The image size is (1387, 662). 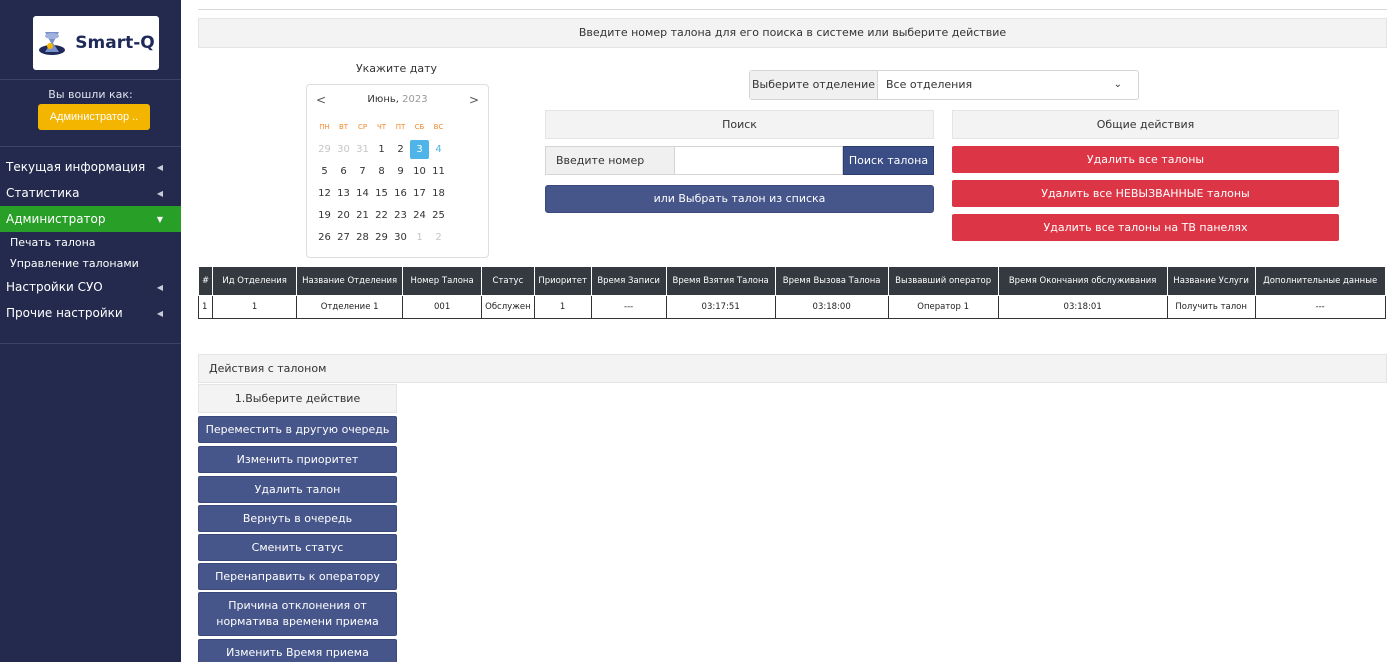 What do you see at coordinates (52, 43) in the screenshot?
I see `hourglass-logo-icon` at bounding box center [52, 43].